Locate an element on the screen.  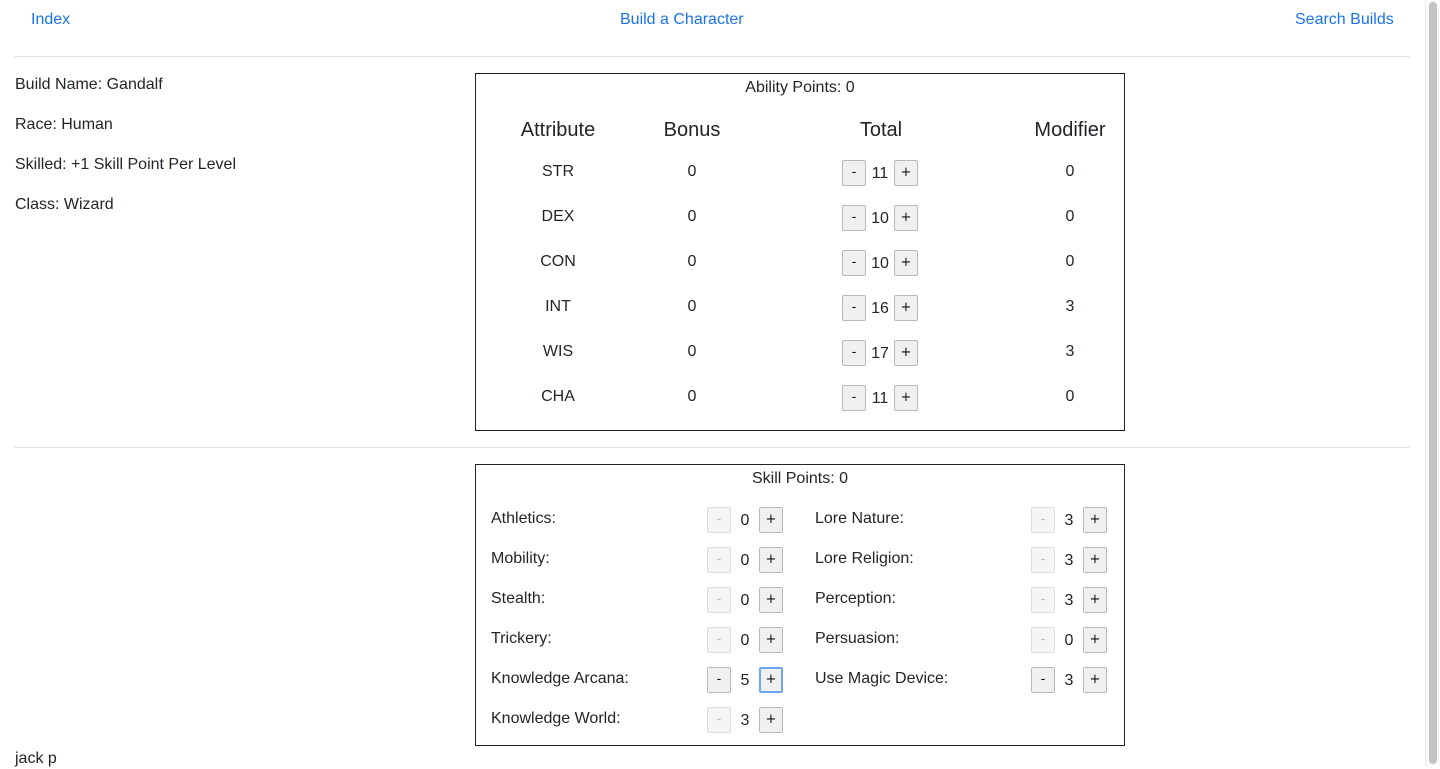
lore-religion-decrease-button: - is located at coordinates (1043, 560).